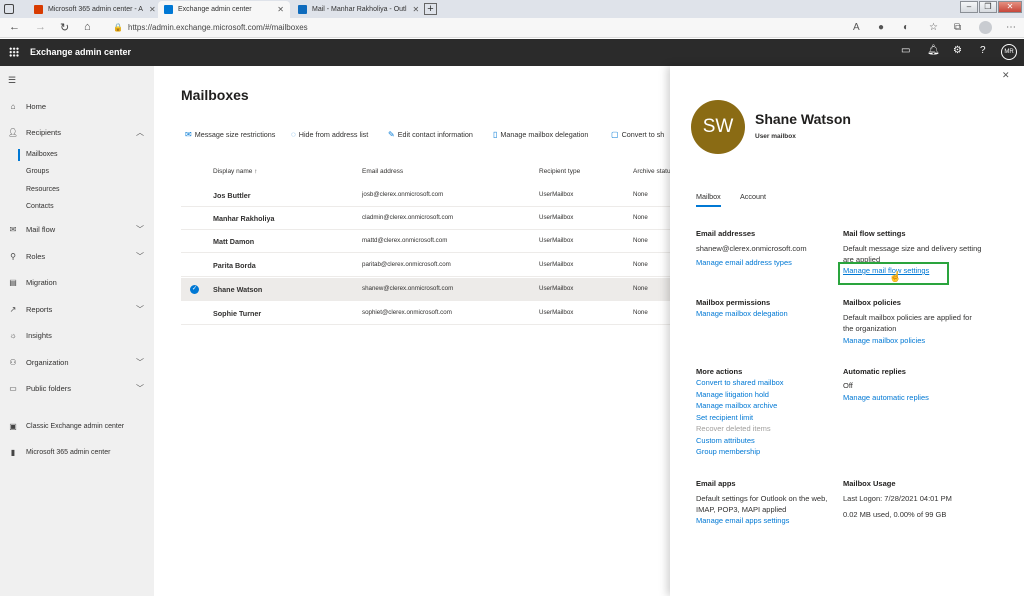  What do you see at coordinates (988, 7) in the screenshot?
I see `restore-icon: ❐` at bounding box center [988, 7].